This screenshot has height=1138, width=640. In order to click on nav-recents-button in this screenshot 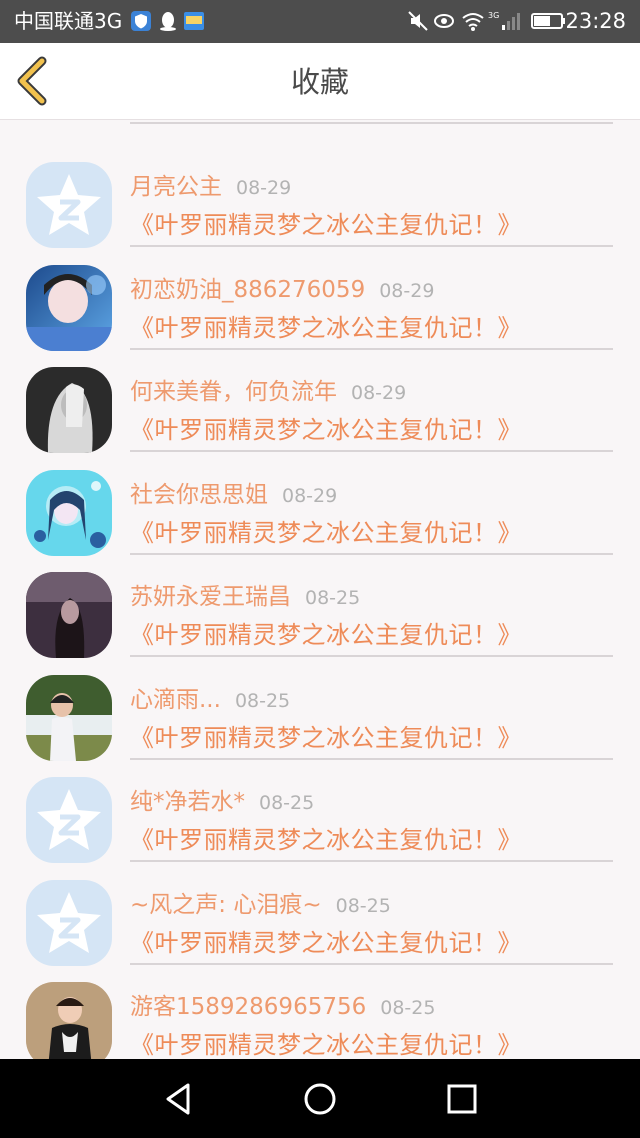, I will do `click(462, 1099)`.